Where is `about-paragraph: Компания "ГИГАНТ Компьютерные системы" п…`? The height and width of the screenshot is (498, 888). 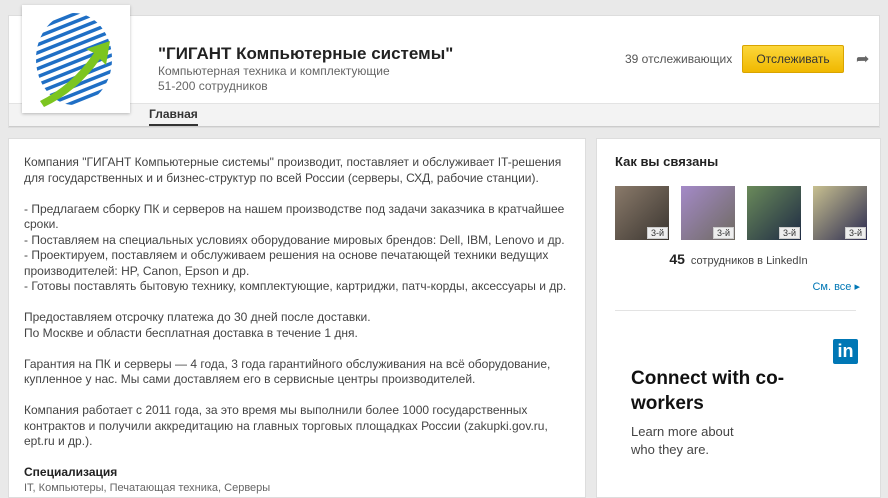
about-paragraph: Компания "ГИГАНТ Компьютерные системы" п… is located at coordinates (293, 170).